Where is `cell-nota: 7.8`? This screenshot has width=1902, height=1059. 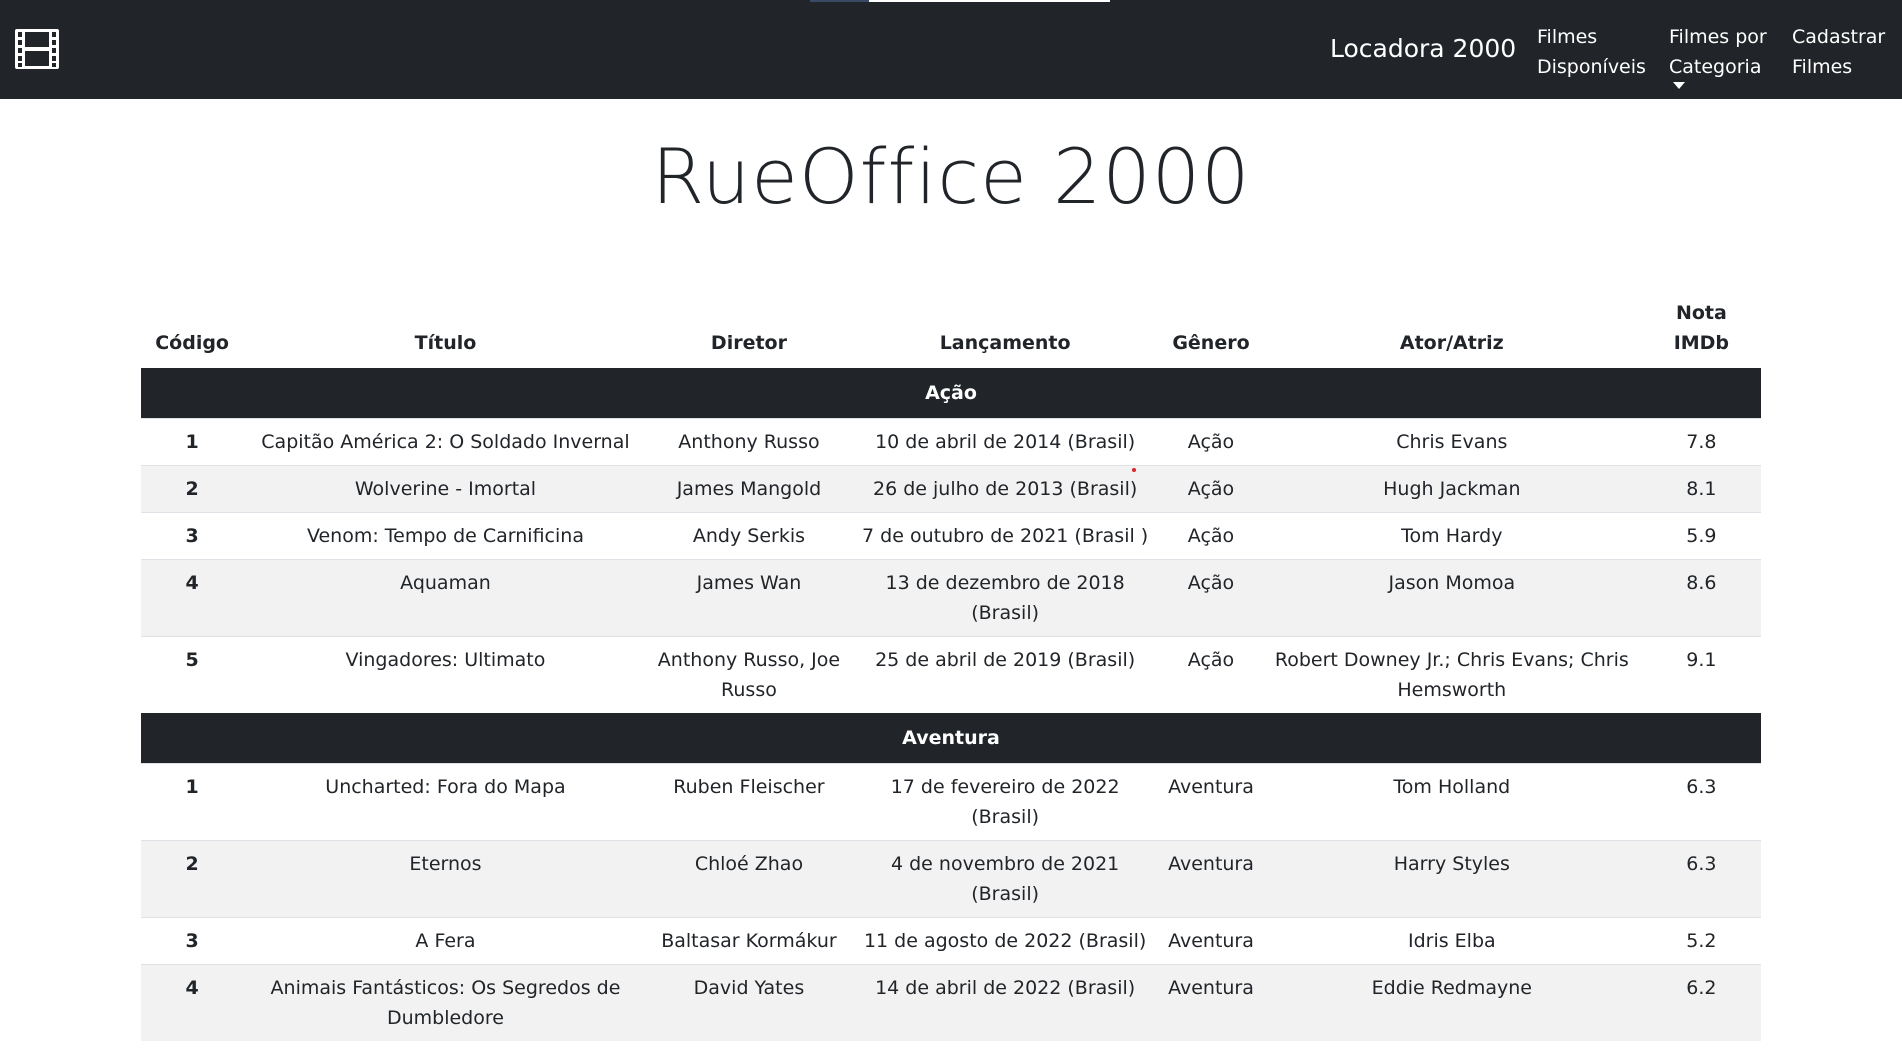
cell-nota: 7.8 is located at coordinates (1701, 442).